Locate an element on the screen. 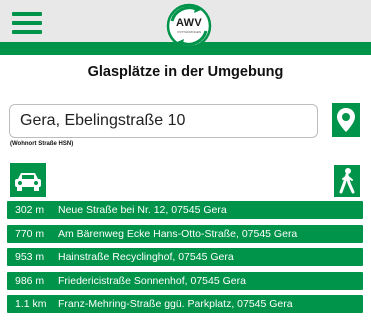  car-icon is located at coordinates (28, 182).